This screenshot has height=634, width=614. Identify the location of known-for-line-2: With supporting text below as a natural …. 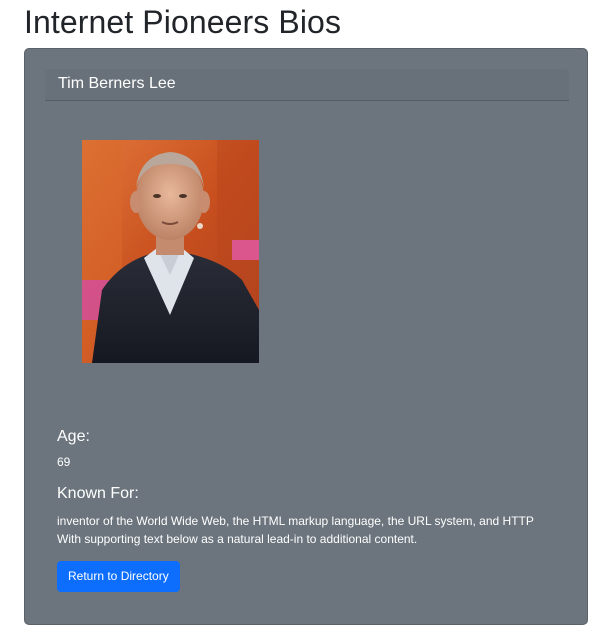
(237, 539).